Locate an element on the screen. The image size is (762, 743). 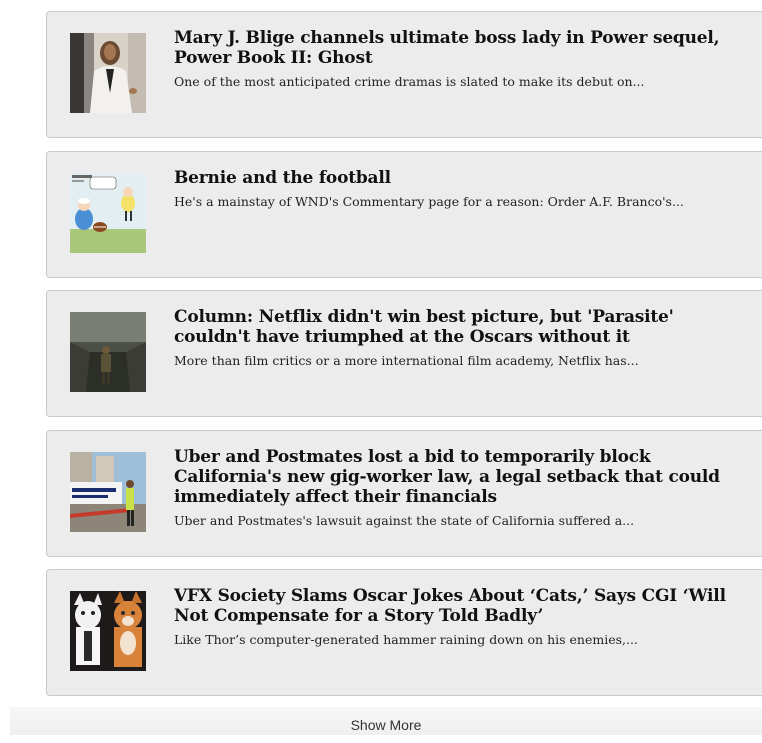
show-more-button: Show More is located at coordinates (386, 721).